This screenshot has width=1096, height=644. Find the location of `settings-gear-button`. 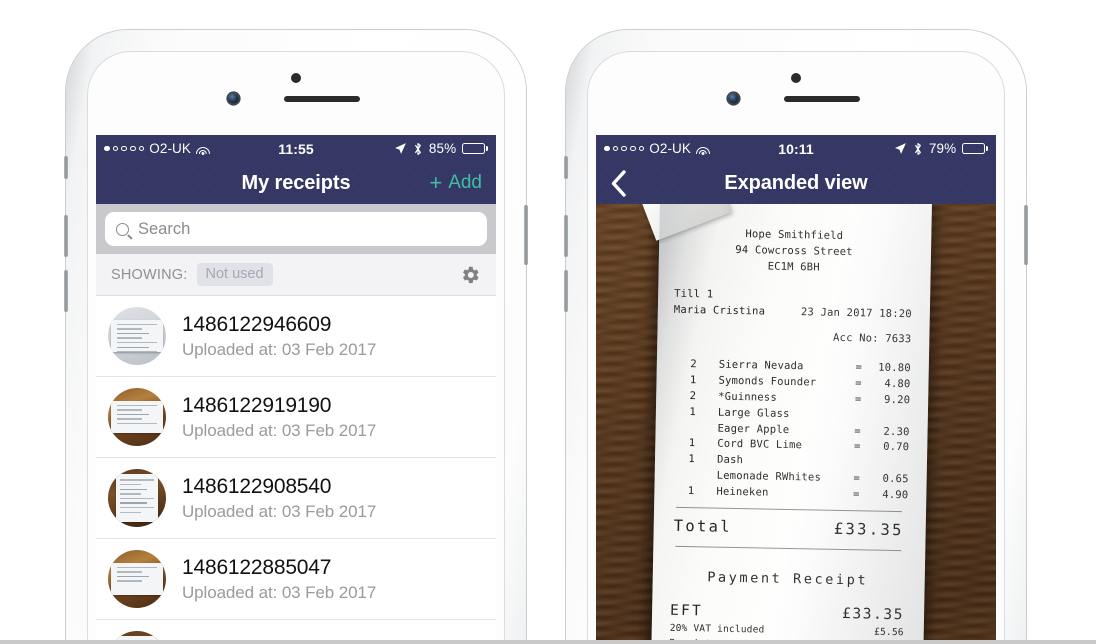

settings-gear-button is located at coordinates (470, 275).